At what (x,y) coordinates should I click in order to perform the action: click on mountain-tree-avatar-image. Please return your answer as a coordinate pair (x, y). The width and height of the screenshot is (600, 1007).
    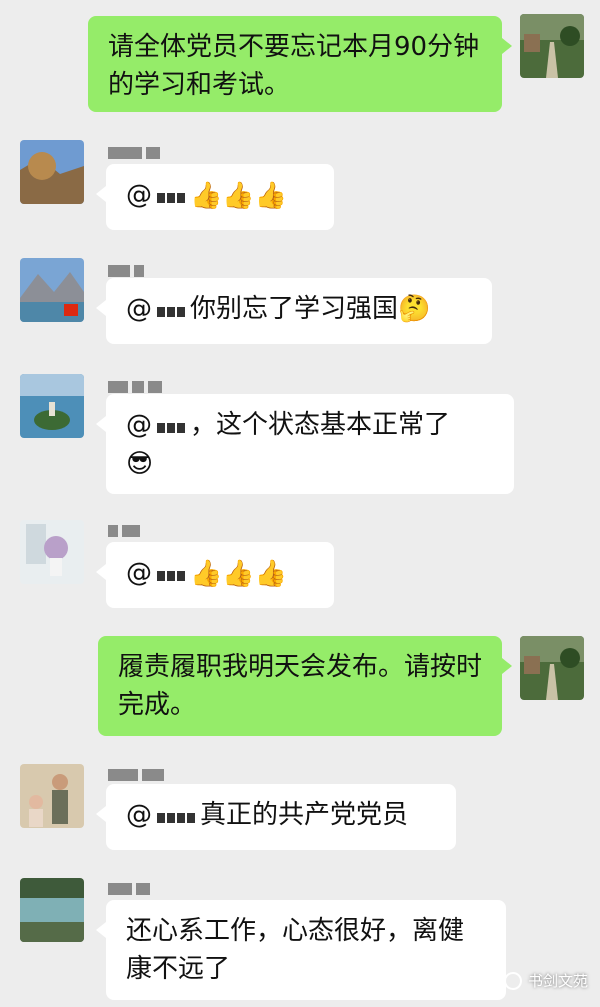
    Looking at the image, I should click on (52, 172).